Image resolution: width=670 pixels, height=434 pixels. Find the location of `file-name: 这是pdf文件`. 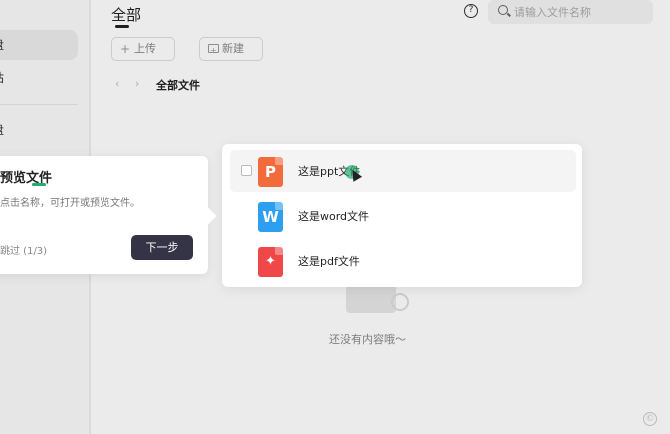

file-name: 这是pdf文件 is located at coordinates (329, 261).